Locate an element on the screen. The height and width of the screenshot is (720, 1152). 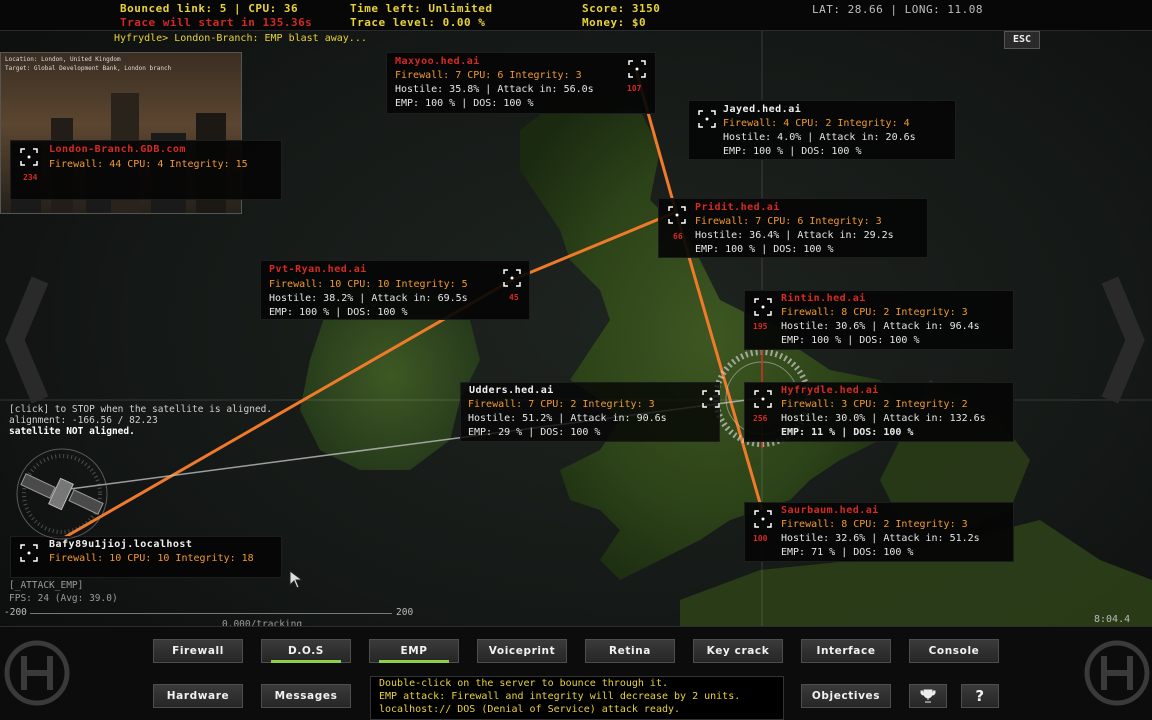
server-hostile: Hostile: 36.4% | Attack in: 29.2s is located at coordinates (794, 235).